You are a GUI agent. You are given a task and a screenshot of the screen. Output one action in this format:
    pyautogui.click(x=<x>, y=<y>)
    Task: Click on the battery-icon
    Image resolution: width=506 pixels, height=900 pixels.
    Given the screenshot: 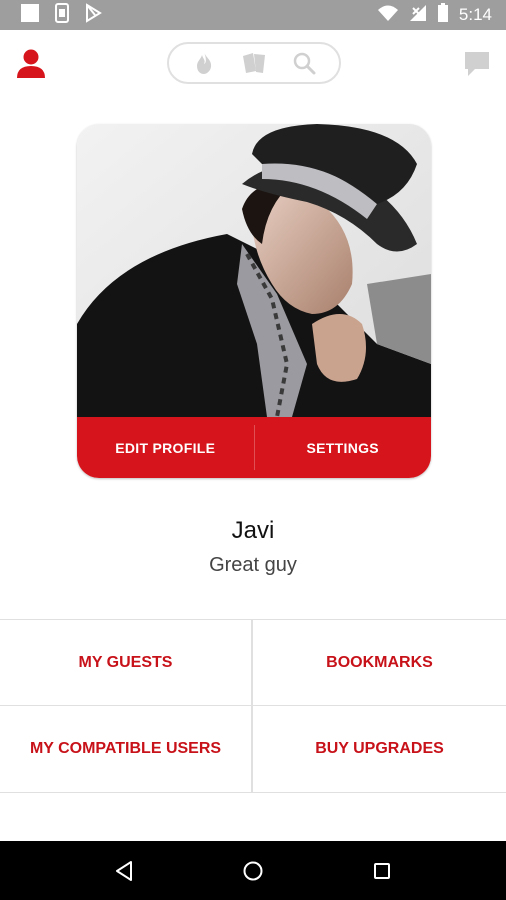 What is the action you would take?
    pyautogui.click(x=443, y=15)
    